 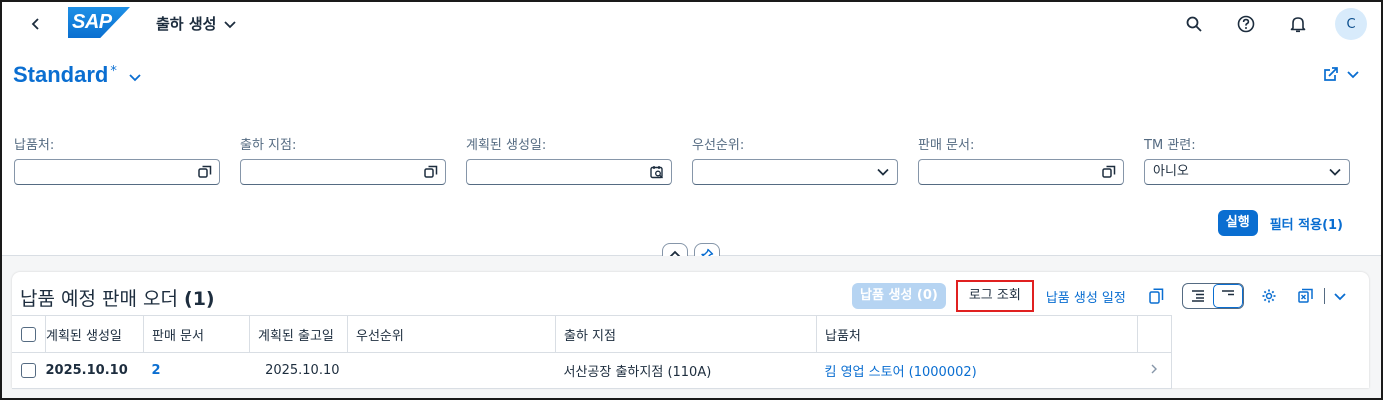 I want to click on chevron-right-icon, so click(x=1154, y=368).